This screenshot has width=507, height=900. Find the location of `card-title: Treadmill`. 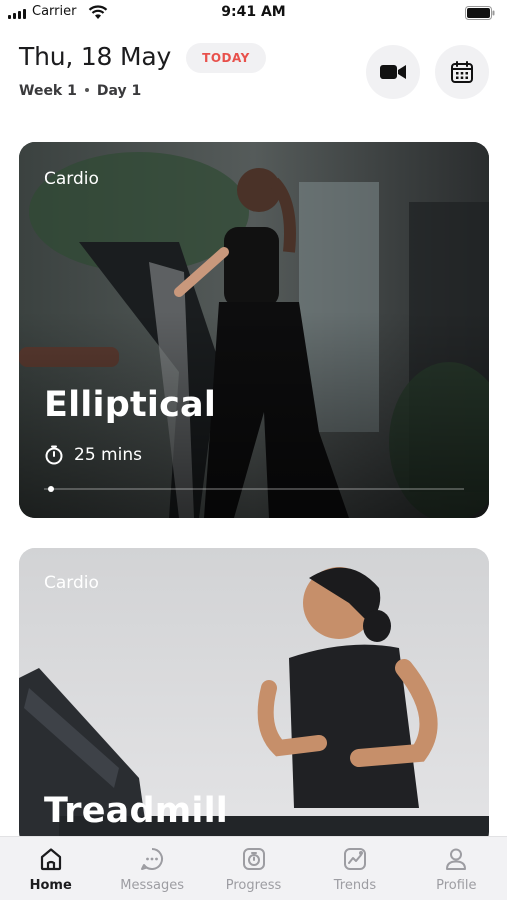

card-title: Treadmill is located at coordinates (136, 811).